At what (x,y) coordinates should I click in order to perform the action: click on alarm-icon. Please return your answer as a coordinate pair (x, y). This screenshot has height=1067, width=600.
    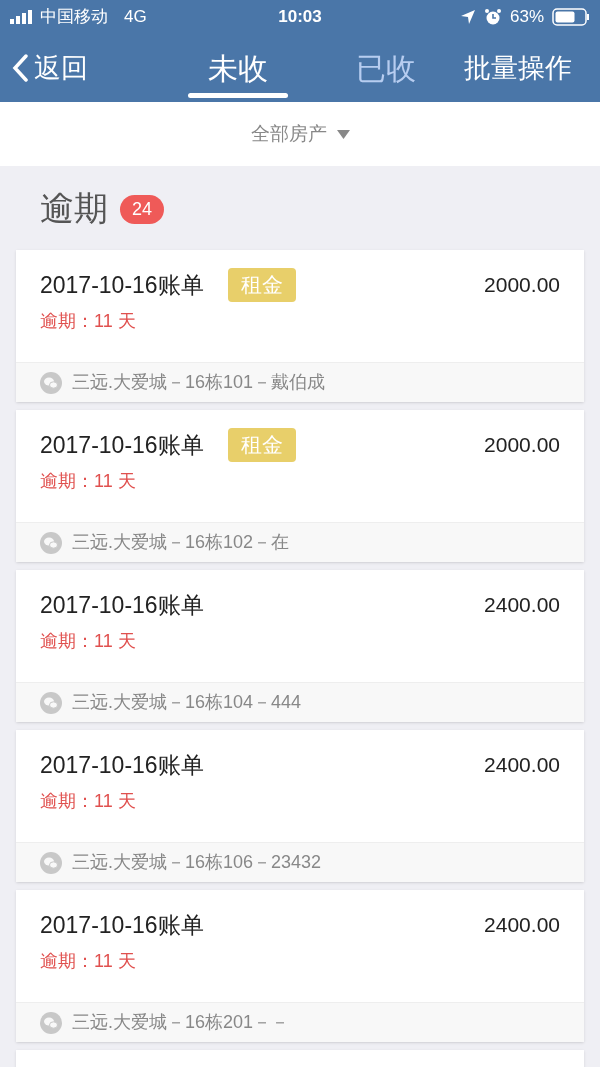
    Looking at the image, I should click on (493, 17).